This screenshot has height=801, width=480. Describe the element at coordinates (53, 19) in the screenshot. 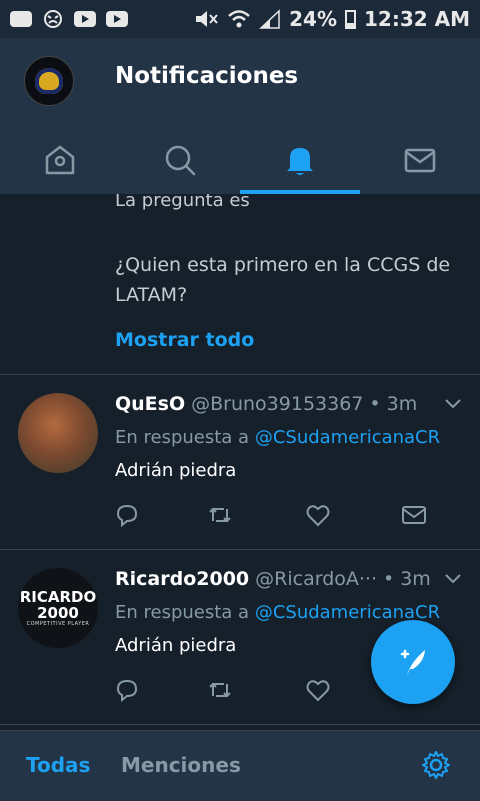

I see `face-notification-icon` at that location.